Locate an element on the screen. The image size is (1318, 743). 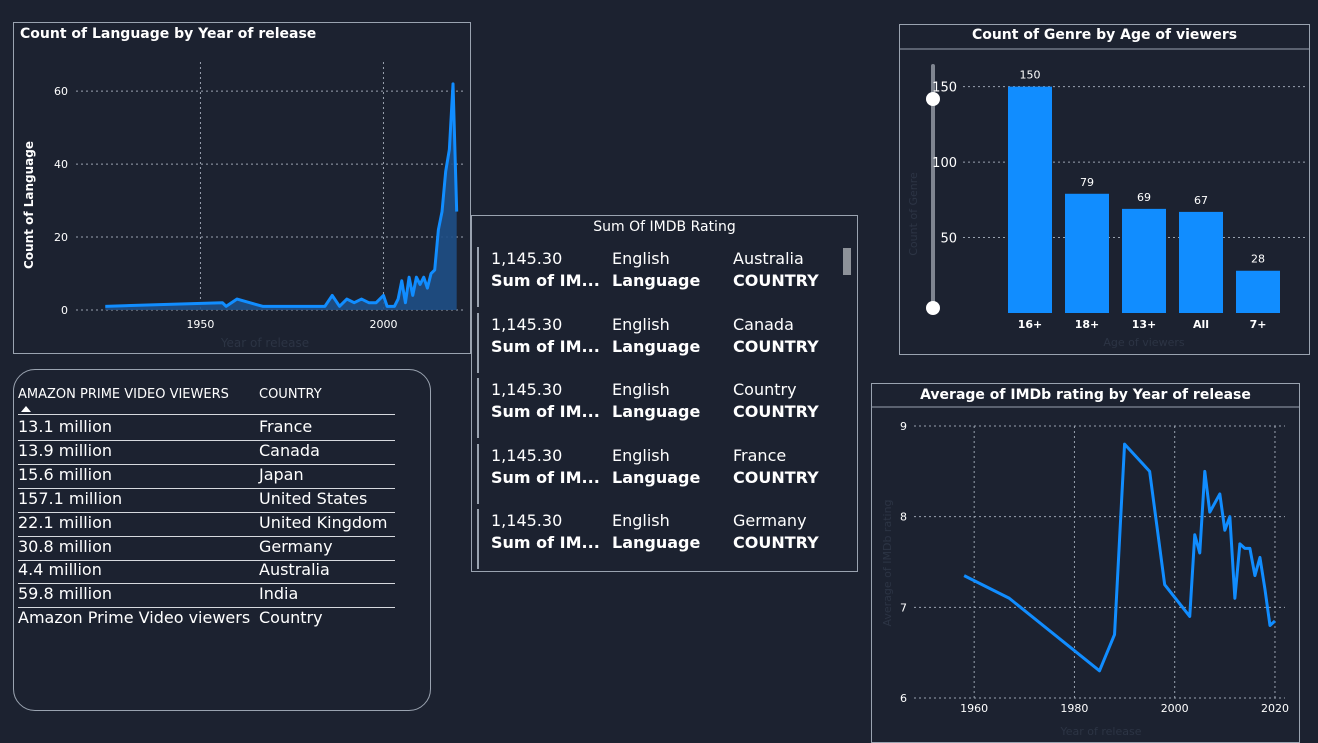
cell-viewers: 13.1 million is located at coordinates (65, 426).